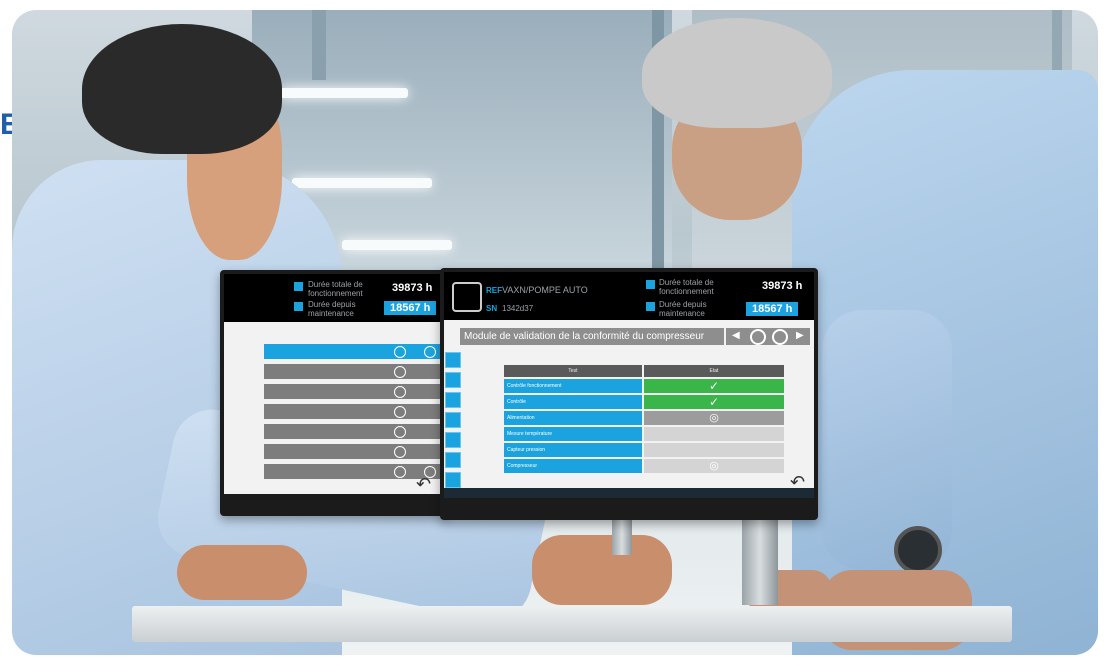 The image size is (1106, 657). I want to click on right-person-hair, so click(737, 73).